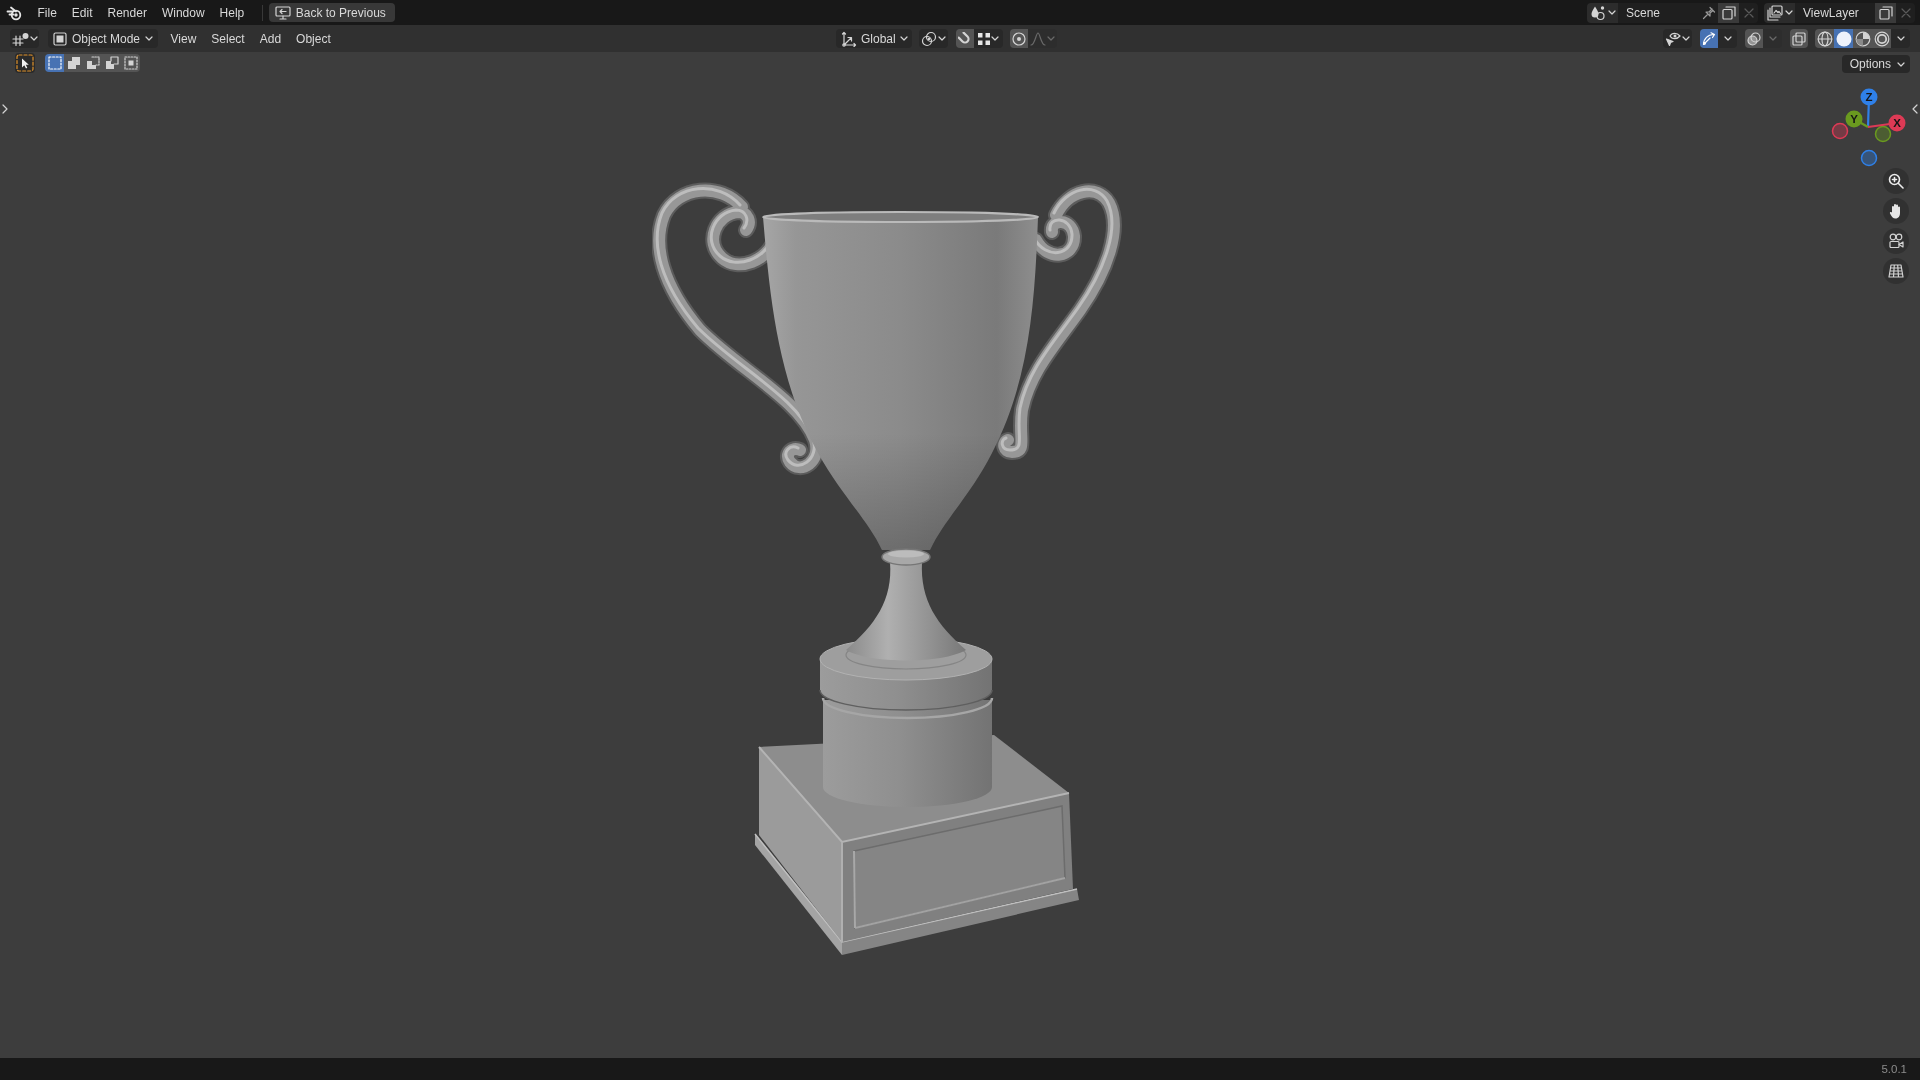 This screenshot has height=1080, width=1920. Describe the element at coordinates (1875, 64) in the screenshot. I see `options-dropdown: Options` at that location.